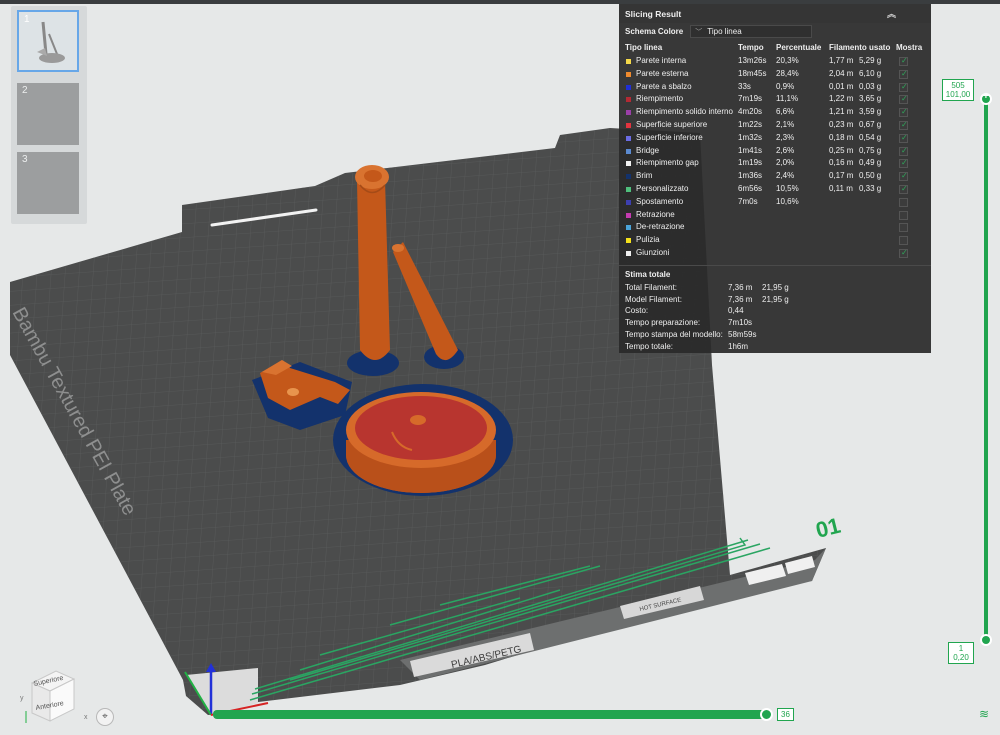  I want to click on line-type-time: 1m36s, so click(750, 176).